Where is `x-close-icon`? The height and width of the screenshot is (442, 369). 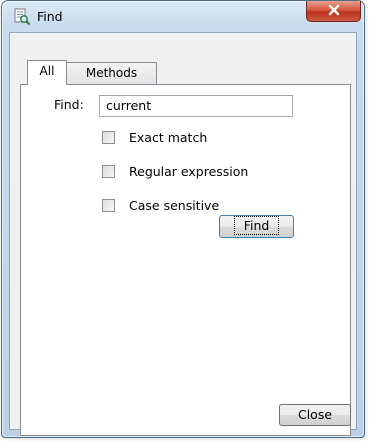
x-close-icon is located at coordinates (334, 11).